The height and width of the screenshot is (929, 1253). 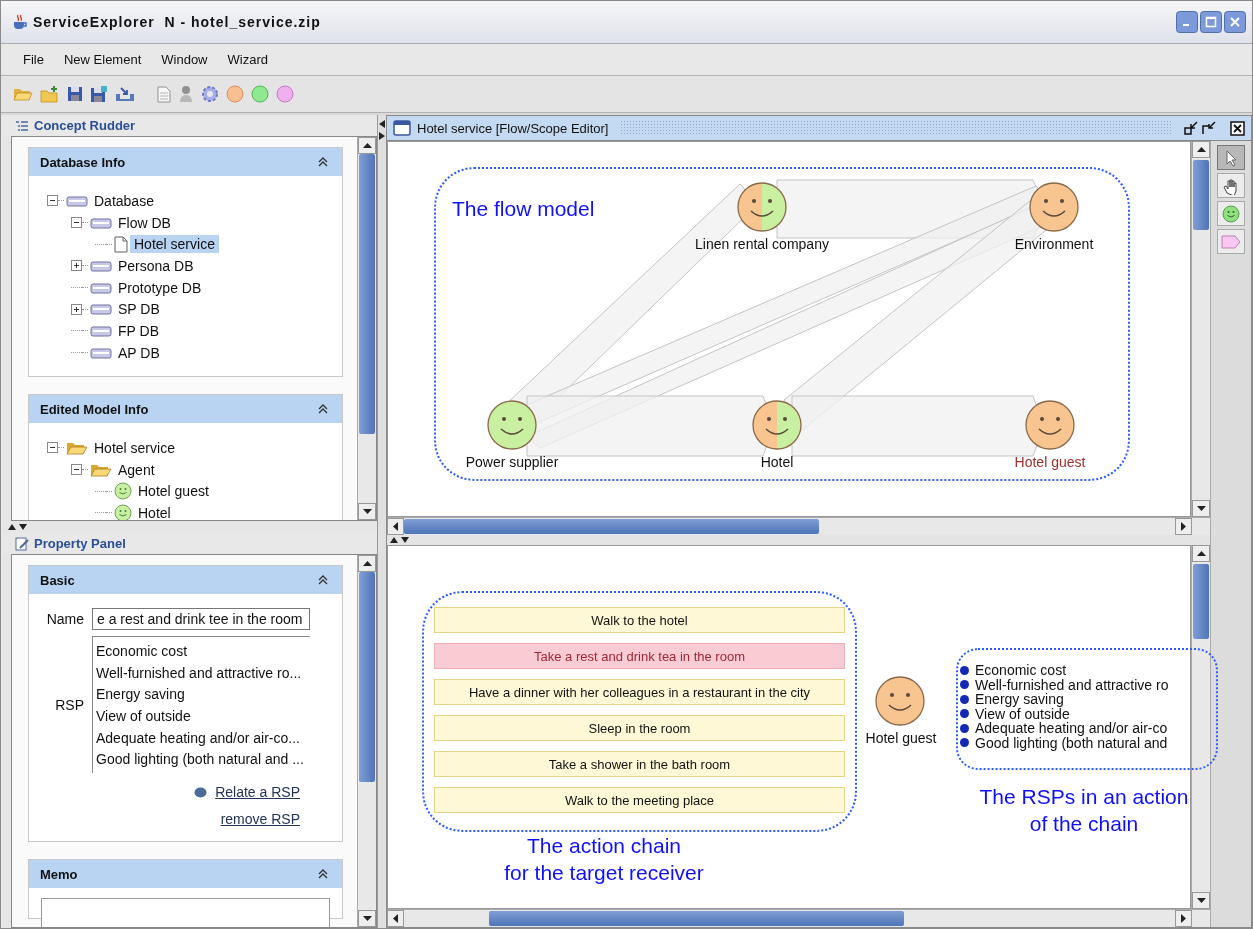 What do you see at coordinates (1231, 213) in the screenshot?
I see `agent-tool-button` at bounding box center [1231, 213].